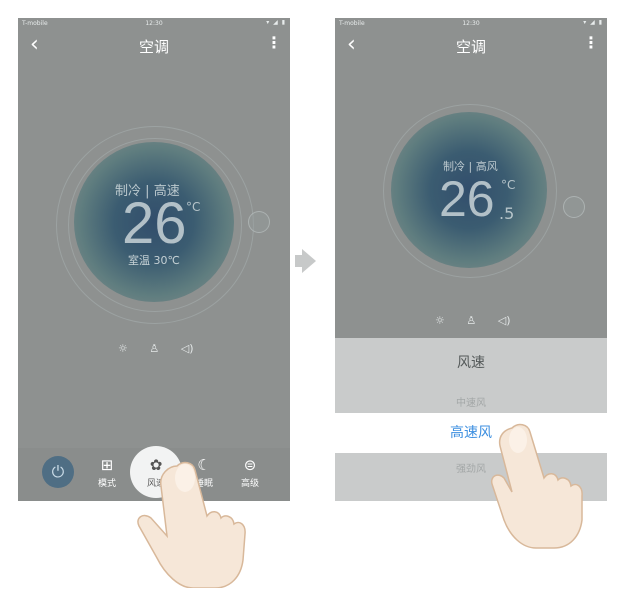  Describe the element at coordinates (106, 484) in the screenshot. I see `nav-mode-label: 模式` at that location.